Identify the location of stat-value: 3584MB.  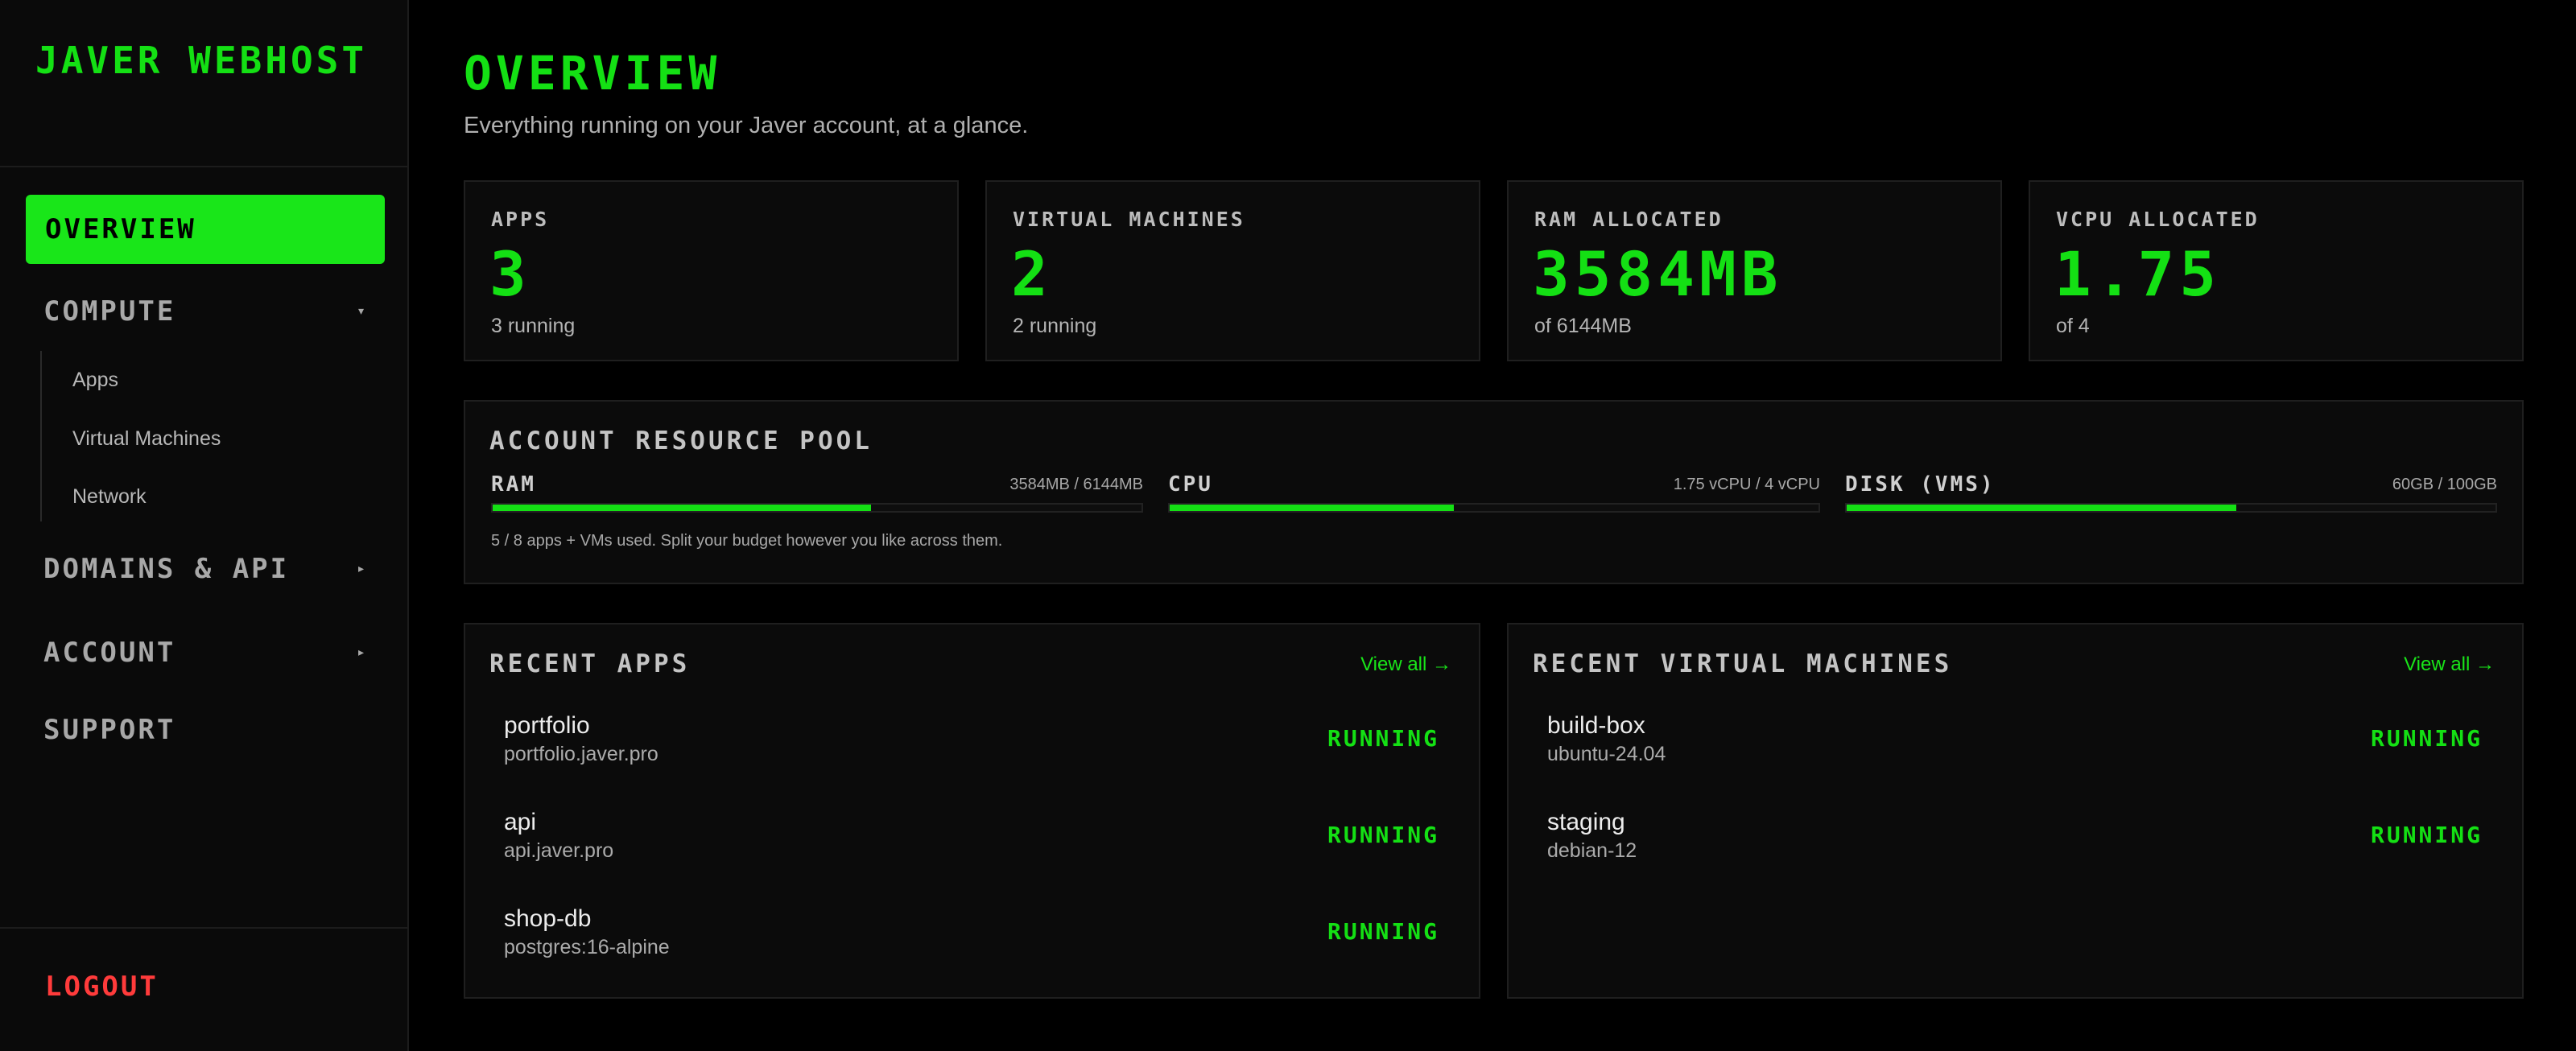
(1658, 274).